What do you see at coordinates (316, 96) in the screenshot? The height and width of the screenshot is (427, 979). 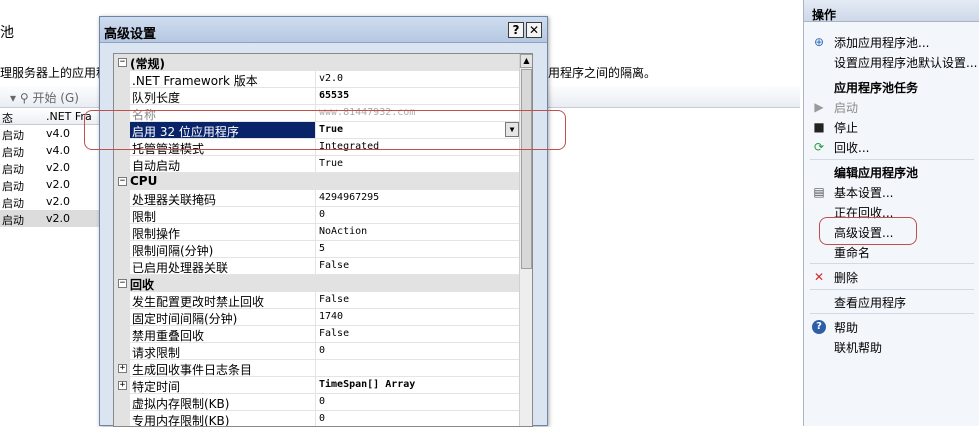 I see `prop-queue-length: 队列长度 65535` at bounding box center [316, 96].